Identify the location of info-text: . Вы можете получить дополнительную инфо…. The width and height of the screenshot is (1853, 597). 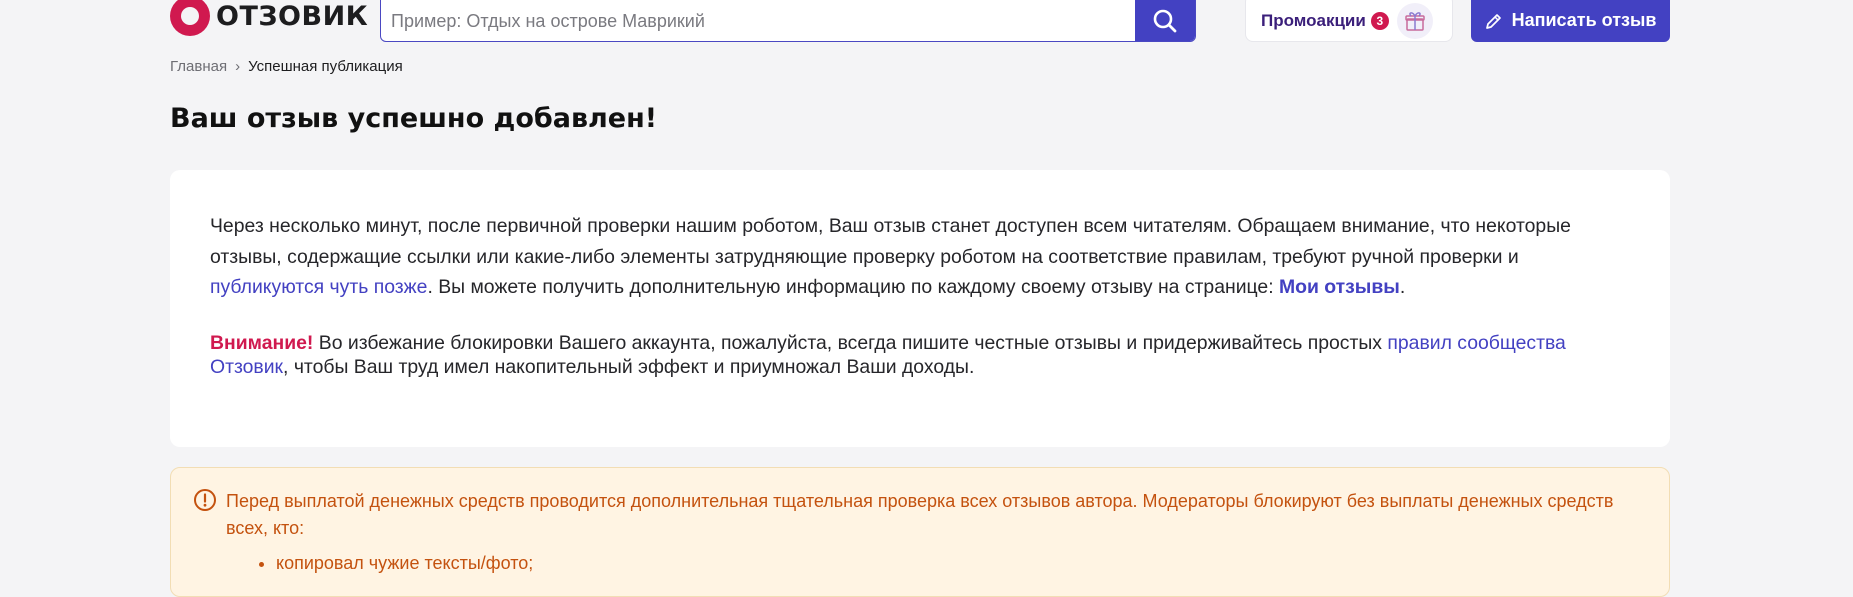
(853, 287).